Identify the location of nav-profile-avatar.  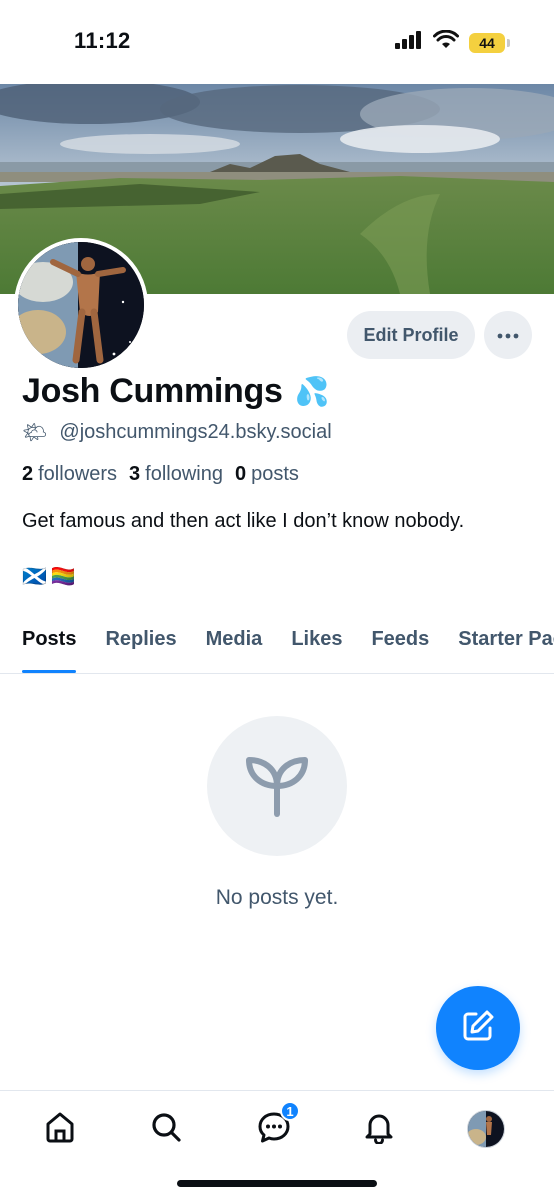
(486, 1129).